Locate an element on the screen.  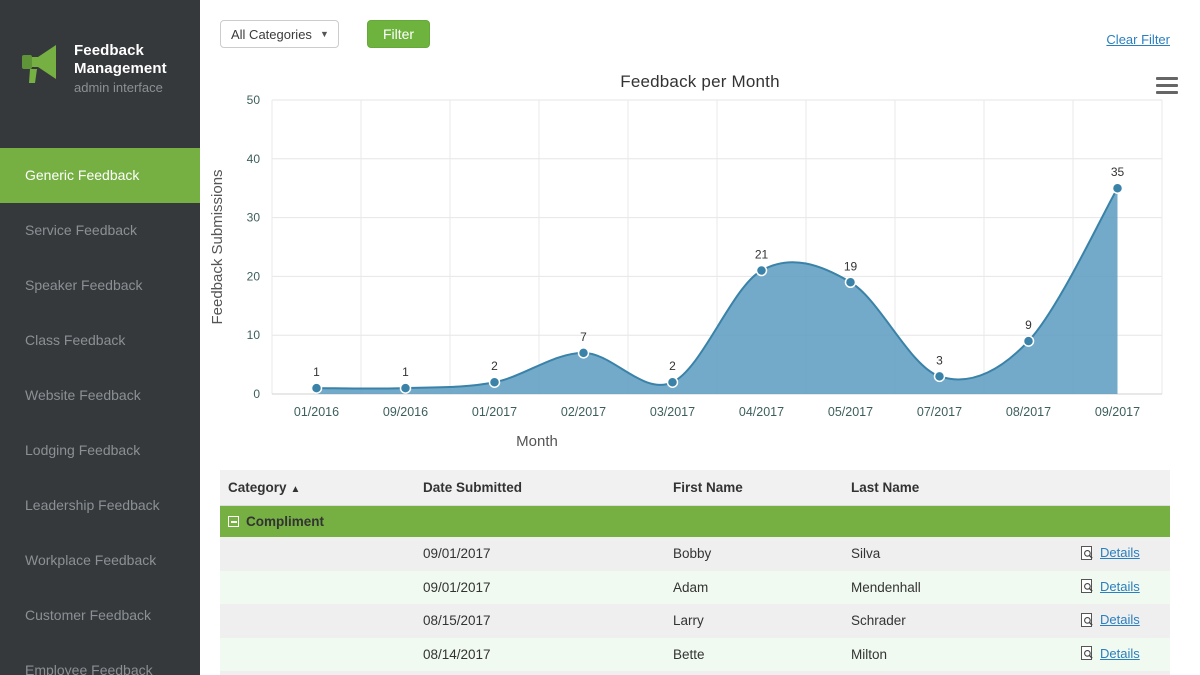
sidebar-item-service-feedback: Service Feedback is located at coordinates (100, 230).